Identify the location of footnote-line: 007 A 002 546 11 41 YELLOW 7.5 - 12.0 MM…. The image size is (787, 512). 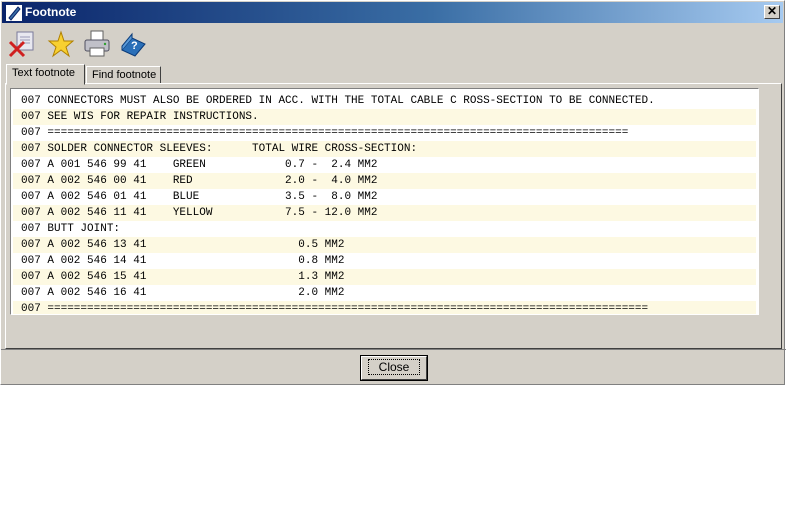
(384, 213).